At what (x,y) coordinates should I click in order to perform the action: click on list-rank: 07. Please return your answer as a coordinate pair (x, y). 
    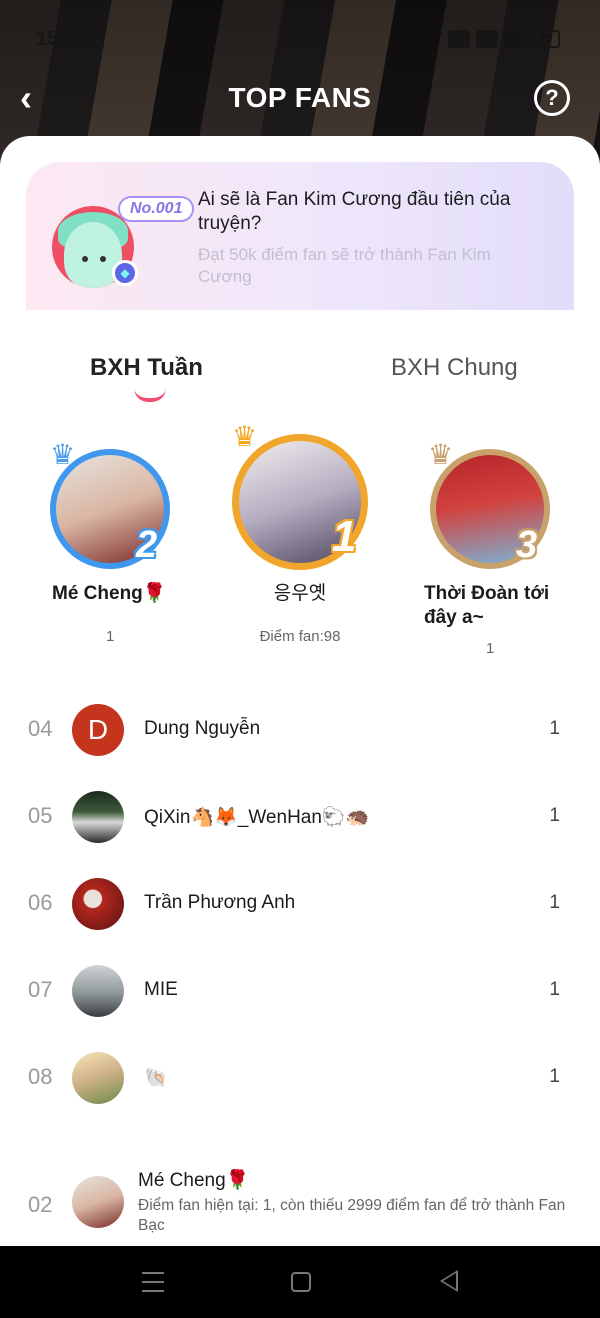
    Looking at the image, I should click on (40, 989).